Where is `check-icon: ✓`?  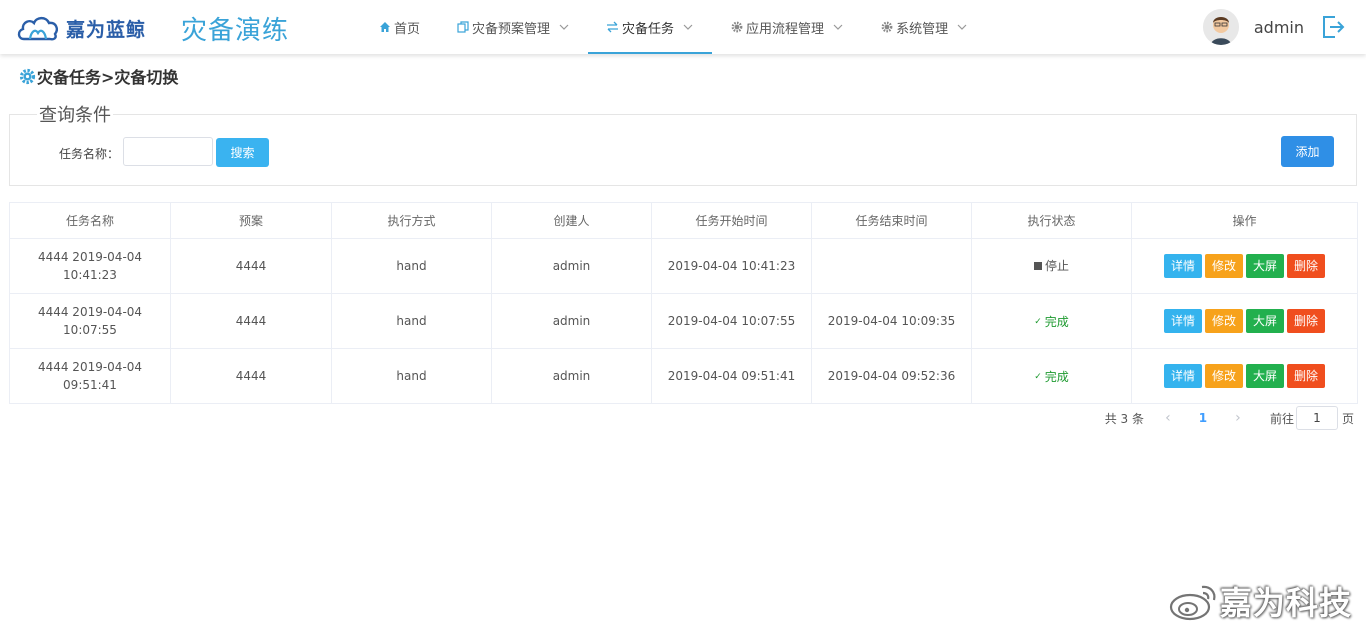 check-icon: ✓ is located at coordinates (1038, 377).